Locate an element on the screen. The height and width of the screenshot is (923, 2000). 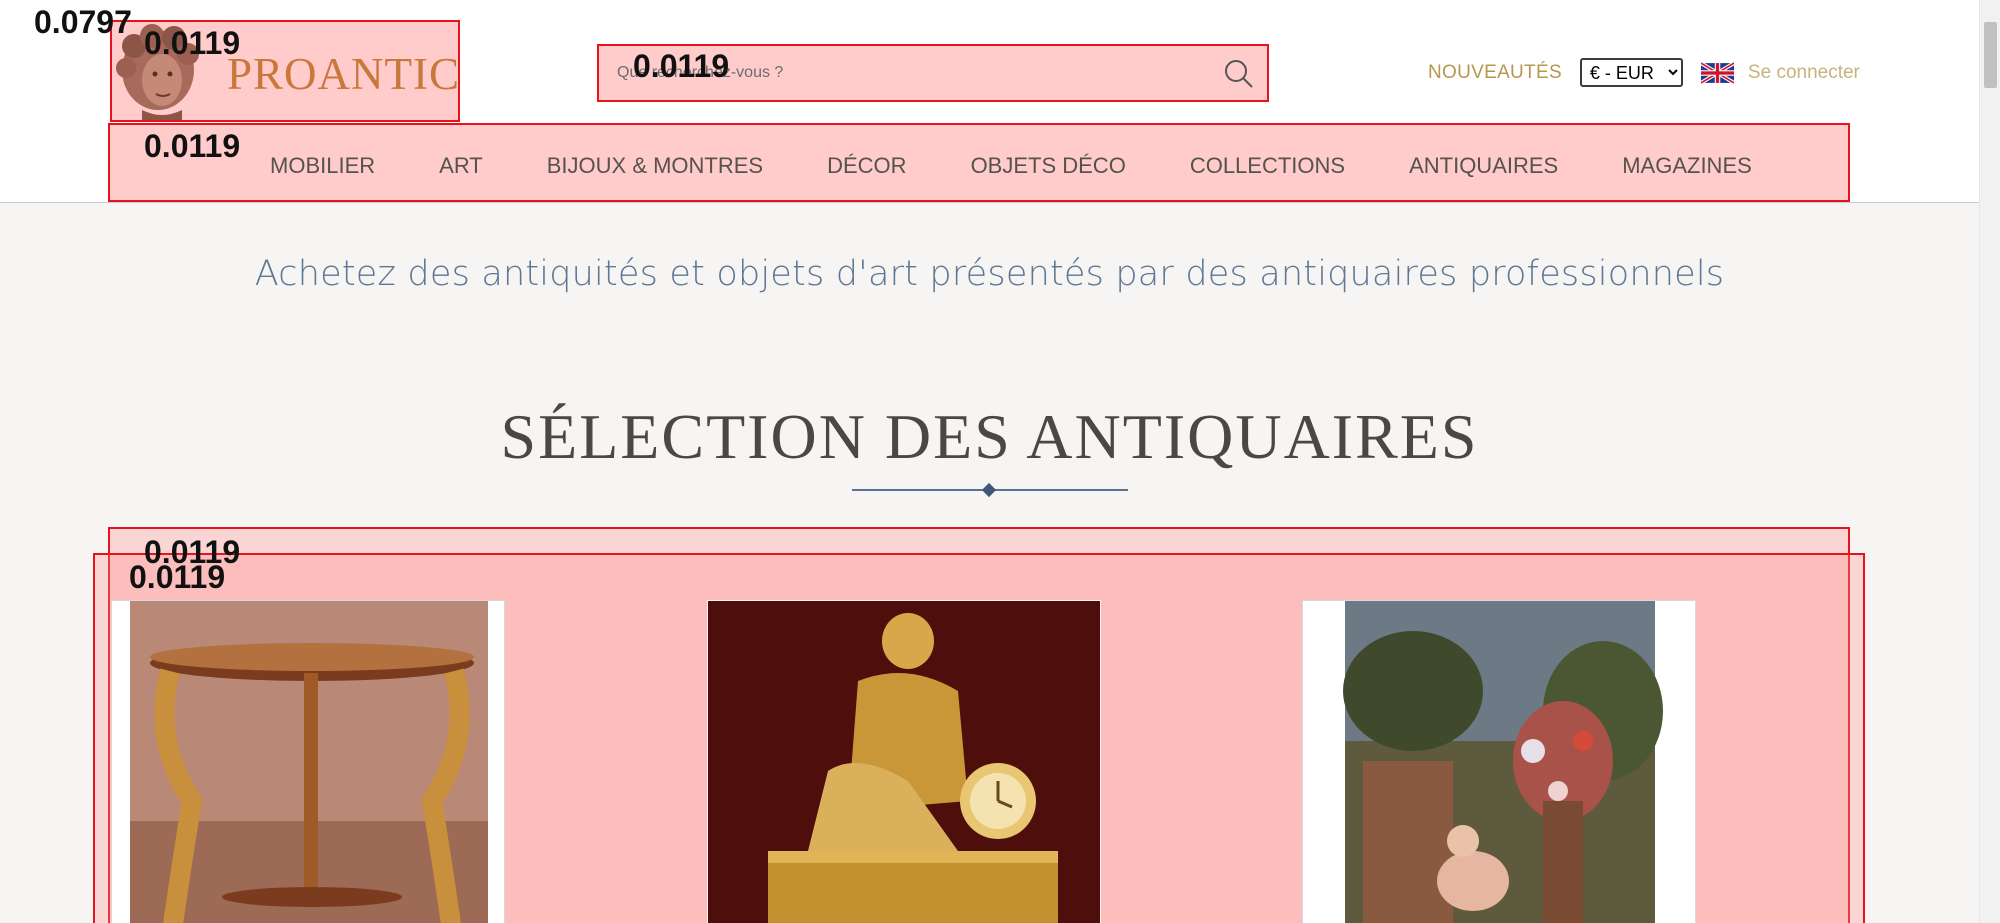
nav-item-magazines: MAGAZINES is located at coordinates (1687, 166).